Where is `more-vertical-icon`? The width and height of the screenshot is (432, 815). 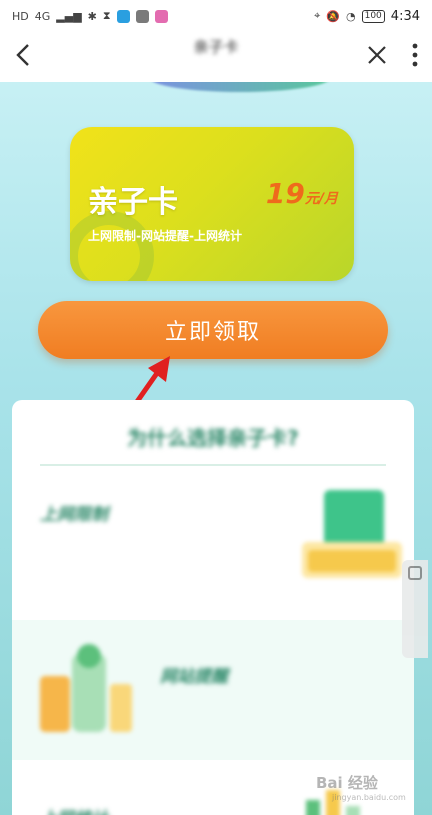 more-vertical-icon is located at coordinates (415, 55).